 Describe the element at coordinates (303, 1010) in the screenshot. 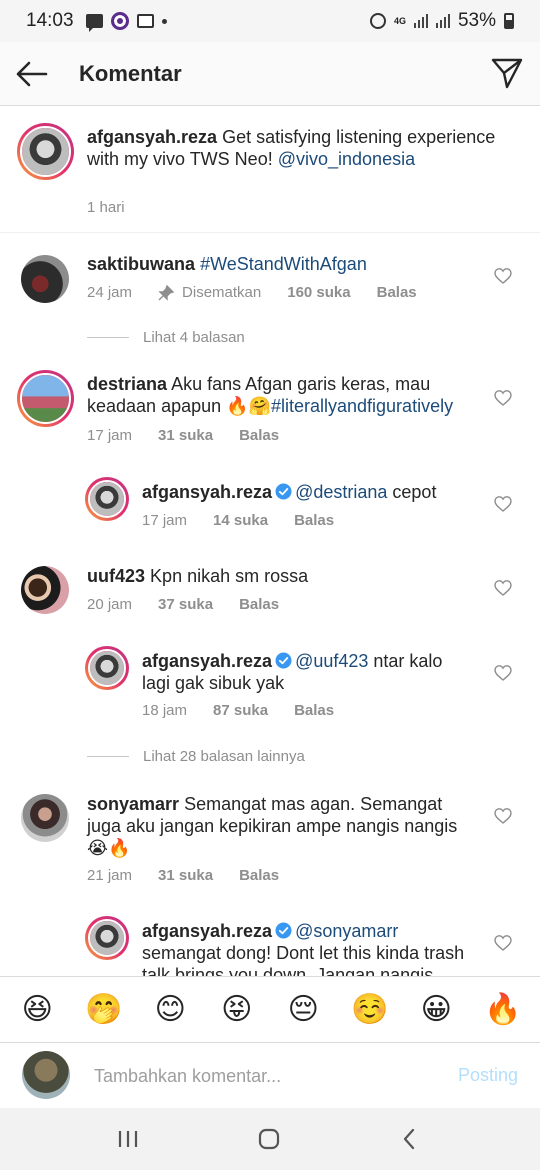

I see `emoji-button: 😔` at that location.